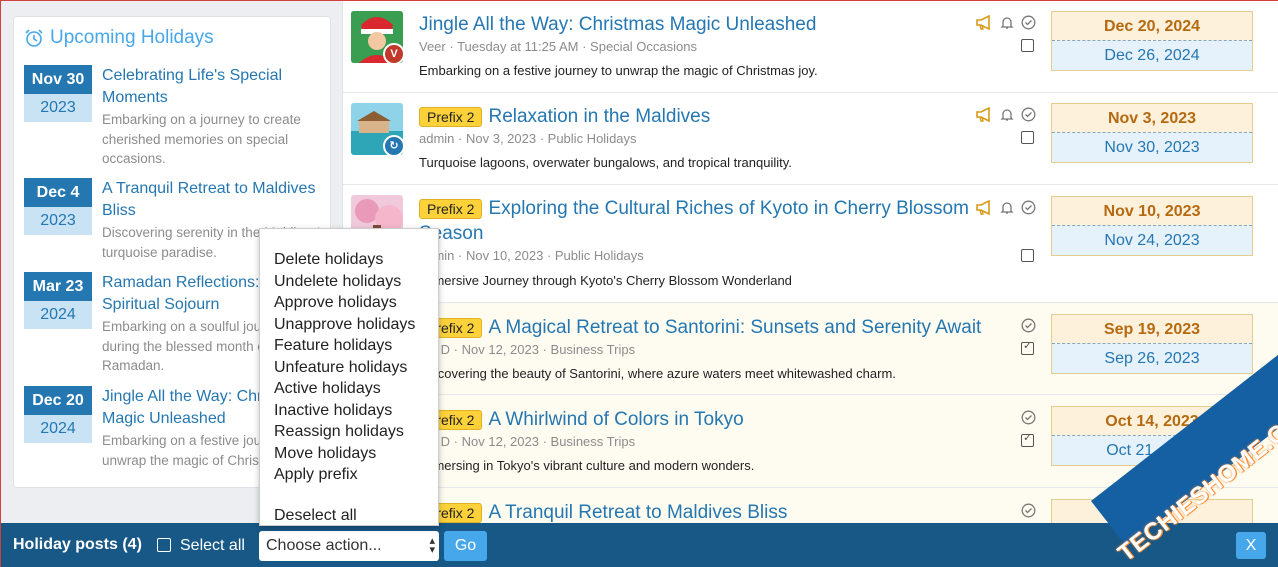 The image size is (1278, 567). I want to click on start-date: Dec 20, 2024, so click(1152, 26).